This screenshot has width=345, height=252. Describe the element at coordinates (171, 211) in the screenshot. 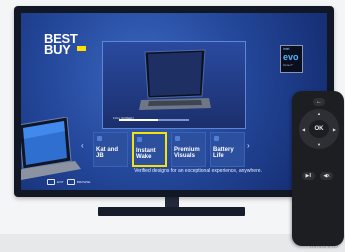

I see `tv-stand-base` at that location.